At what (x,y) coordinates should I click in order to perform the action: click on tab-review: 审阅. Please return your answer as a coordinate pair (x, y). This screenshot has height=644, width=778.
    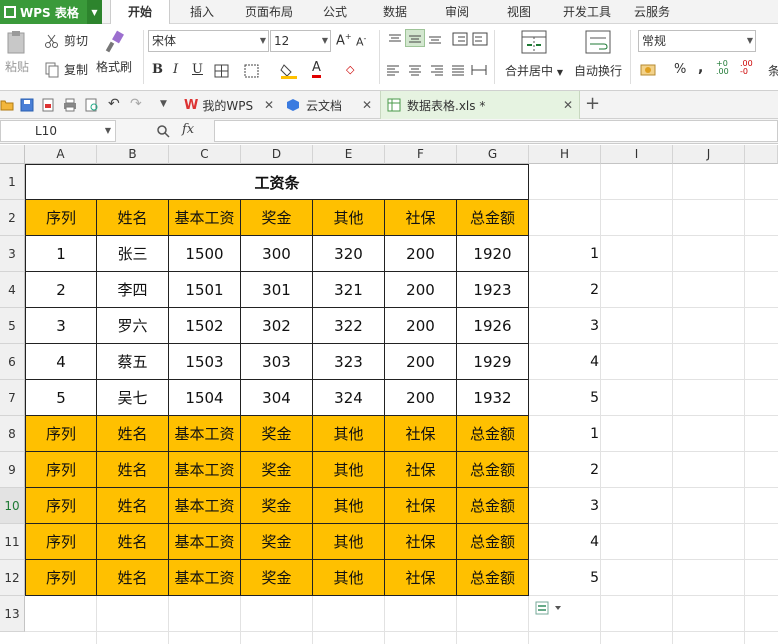
    Looking at the image, I should click on (457, 12).